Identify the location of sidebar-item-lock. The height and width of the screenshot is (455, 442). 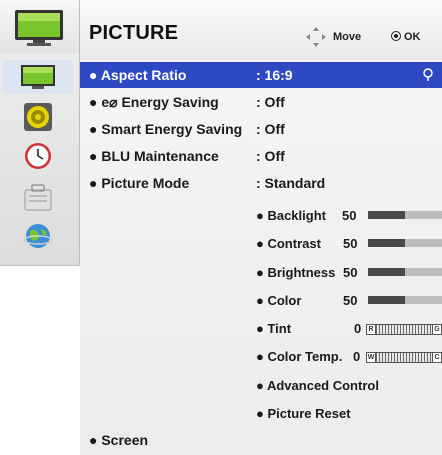
(38, 197).